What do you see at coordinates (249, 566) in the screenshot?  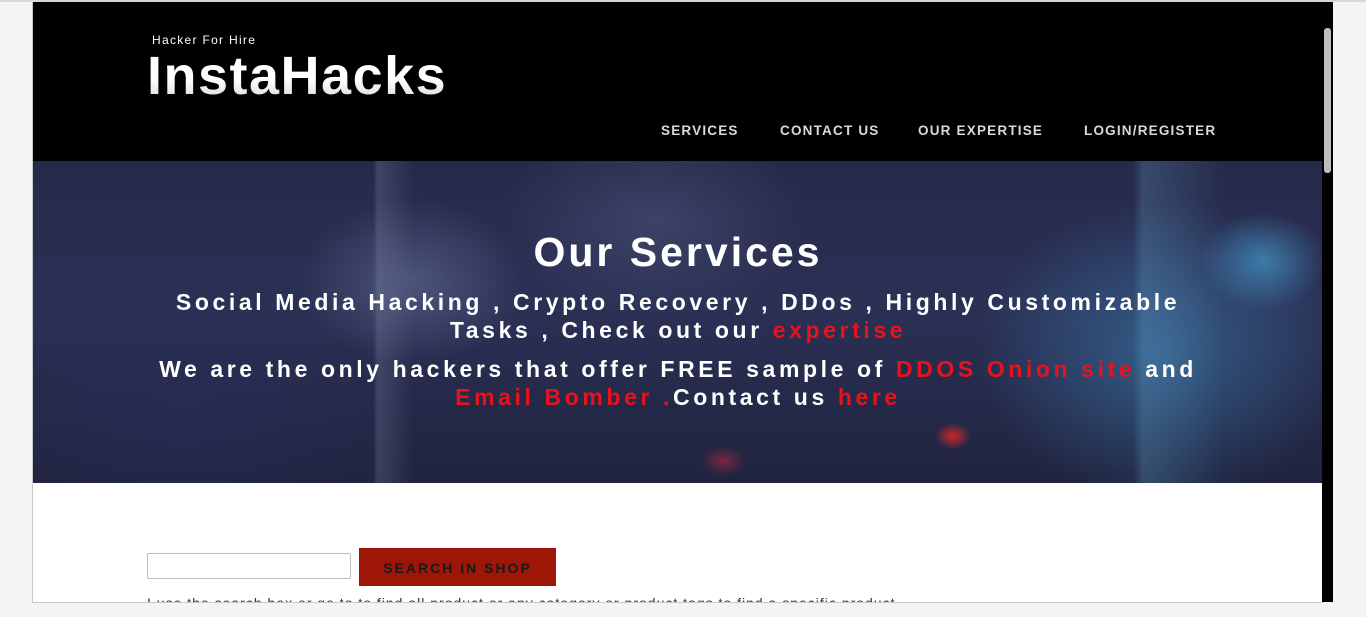 I see `shop-search-input` at bounding box center [249, 566].